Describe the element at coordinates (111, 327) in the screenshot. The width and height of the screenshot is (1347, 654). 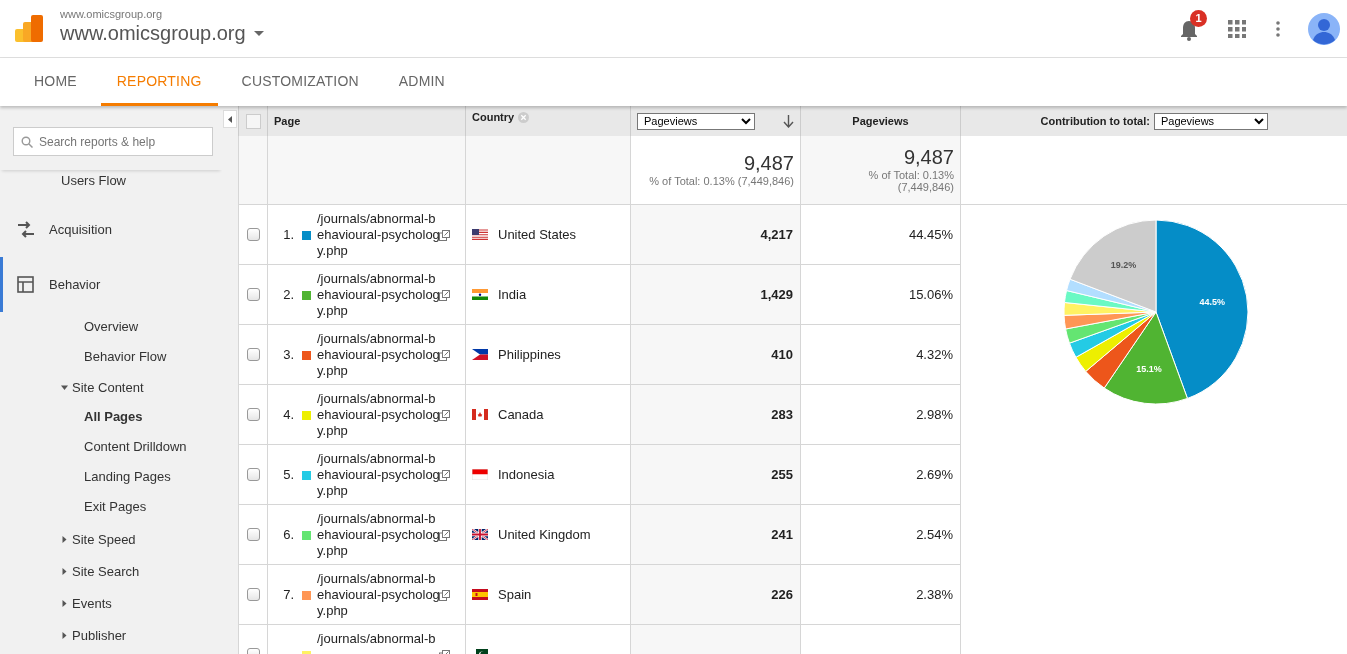
I see `sidebar-link: Overview` at that location.